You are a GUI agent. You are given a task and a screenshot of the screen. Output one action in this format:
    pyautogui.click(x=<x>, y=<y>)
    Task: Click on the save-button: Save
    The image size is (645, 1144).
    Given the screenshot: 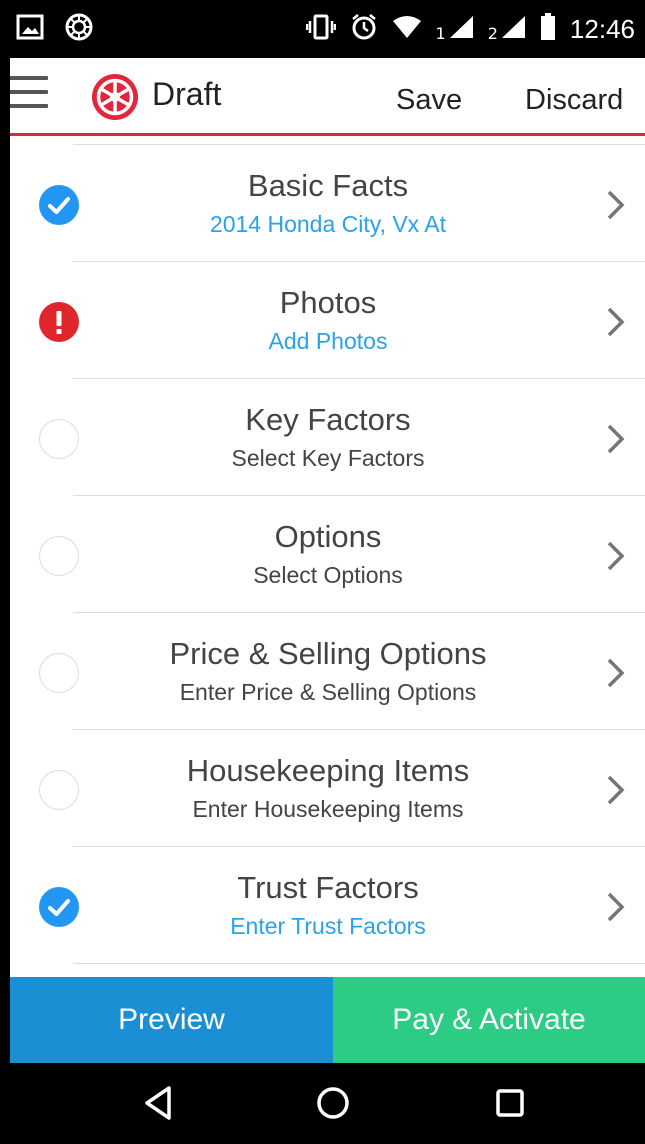 What is the action you would take?
    pyautogui.click(x=429, y=100)
    